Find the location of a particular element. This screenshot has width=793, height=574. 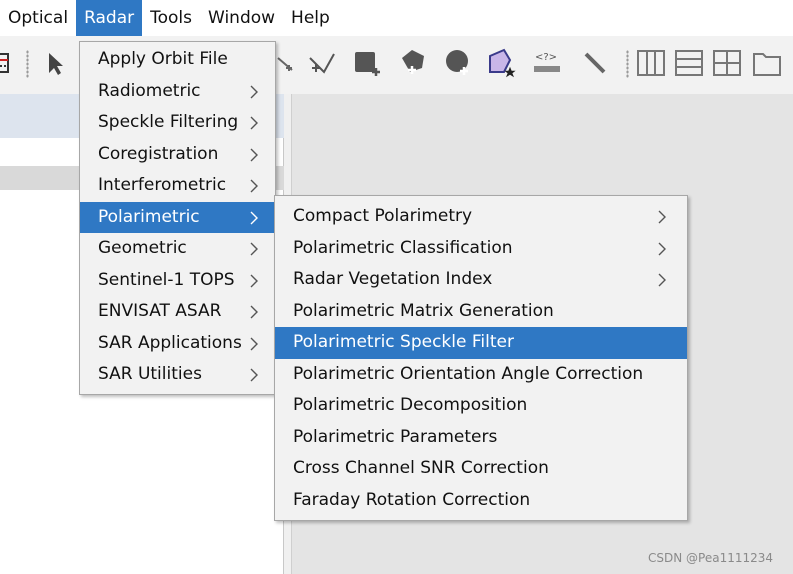

menu-item-radiometric: Radiometric is located at coordinates (177, 92).